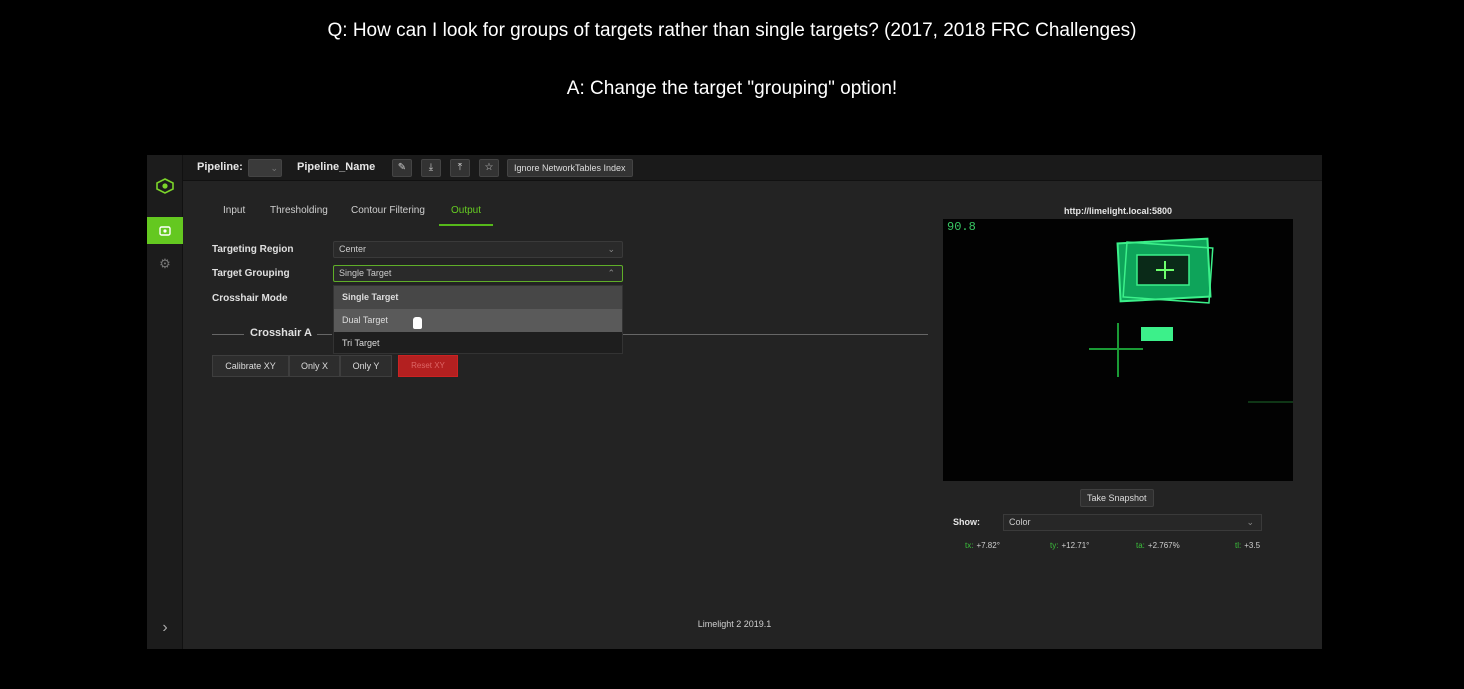 The width and height of the screenshot is (1464, 689). I want to click on crosshair-section-title: Crosshair A, so click(281, 333).